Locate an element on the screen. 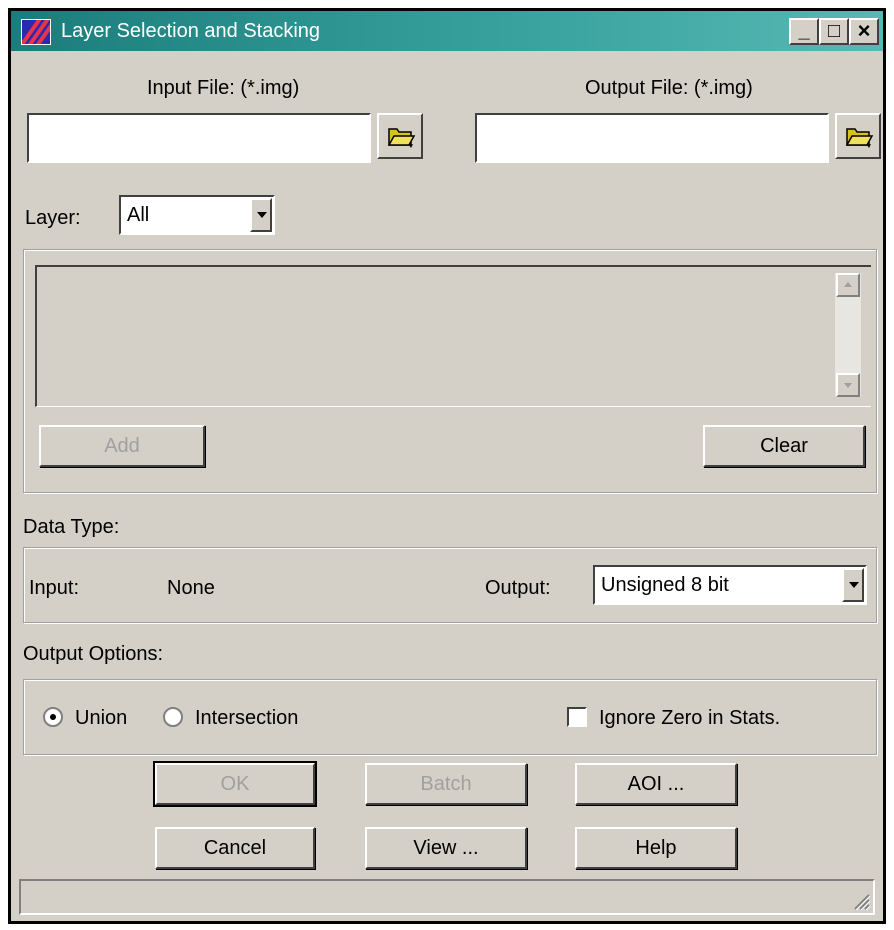  output-type-value: Unsigned 8 bit is located at coordinates (665, 585).